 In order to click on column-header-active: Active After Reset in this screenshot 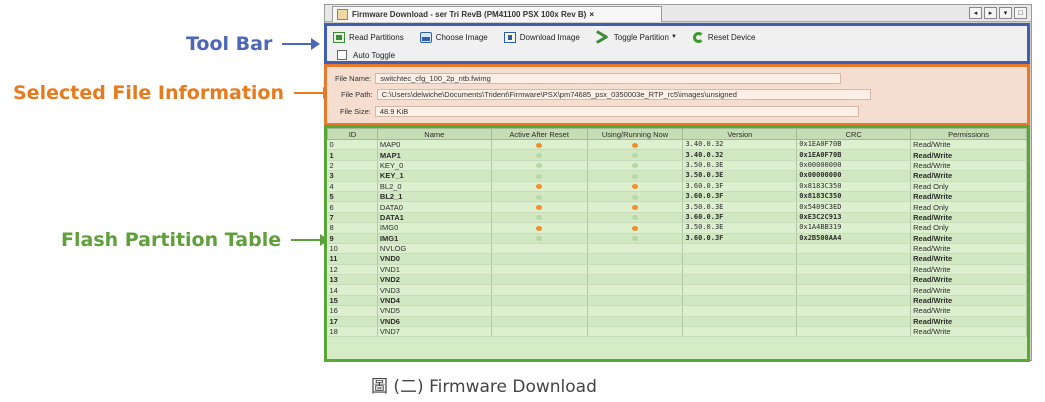, I will do `click(539, 134)`.